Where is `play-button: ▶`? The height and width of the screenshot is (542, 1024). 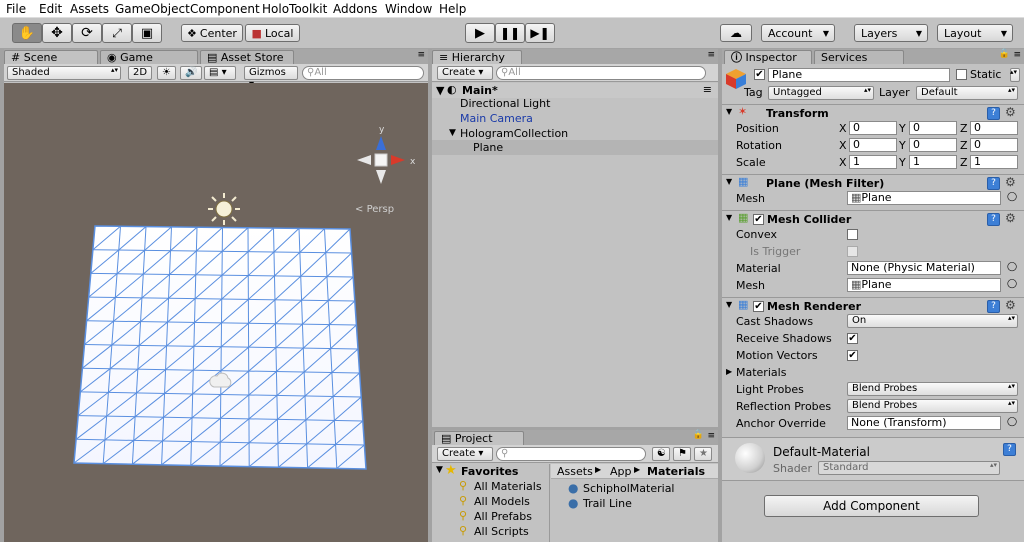 play-button: ▶ is located at coordinates (480, 33).